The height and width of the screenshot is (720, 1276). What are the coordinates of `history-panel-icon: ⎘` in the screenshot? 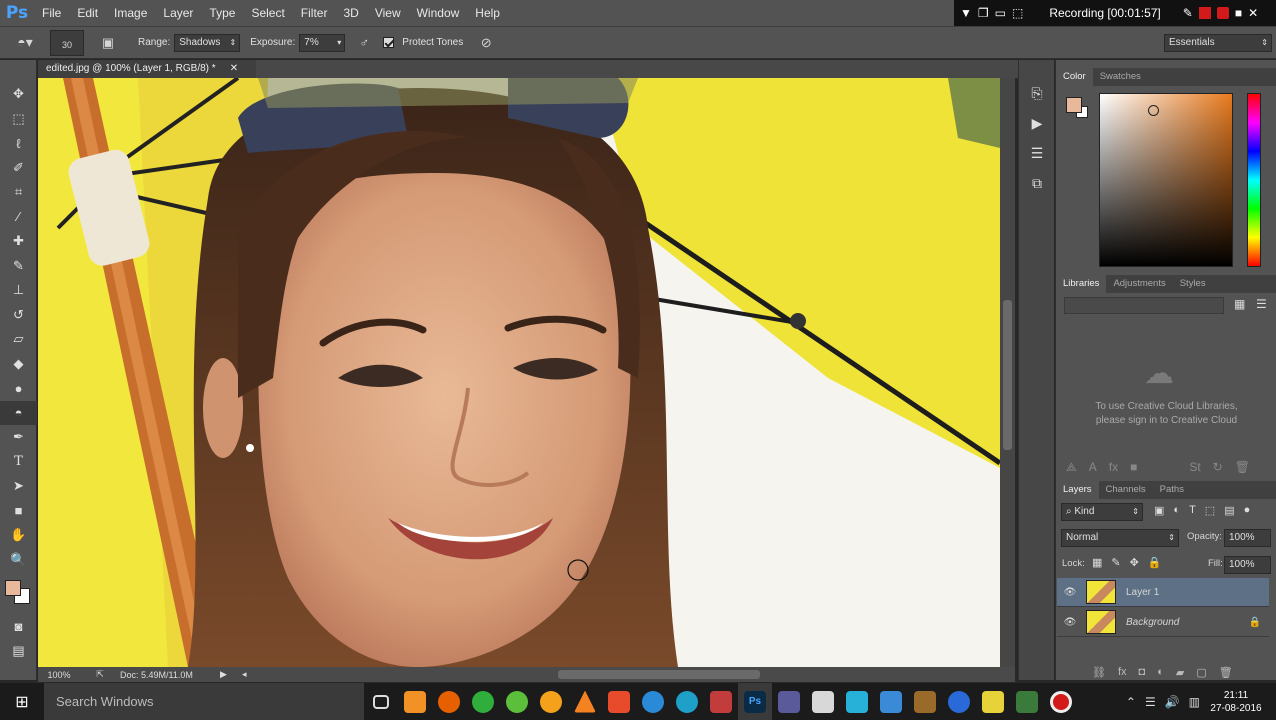 It's located at (1037, 93).